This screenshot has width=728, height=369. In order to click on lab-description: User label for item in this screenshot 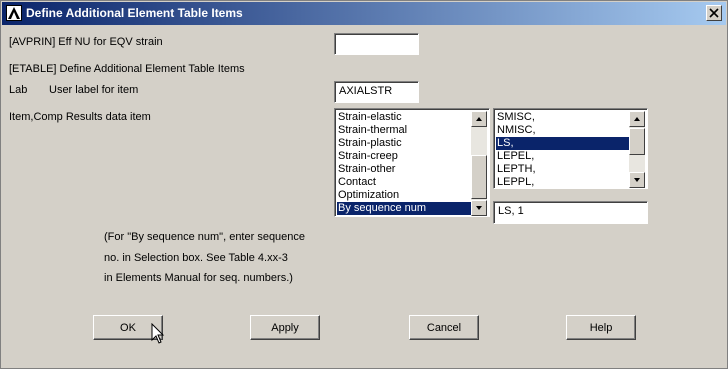, I will do `click(94, 90)`.